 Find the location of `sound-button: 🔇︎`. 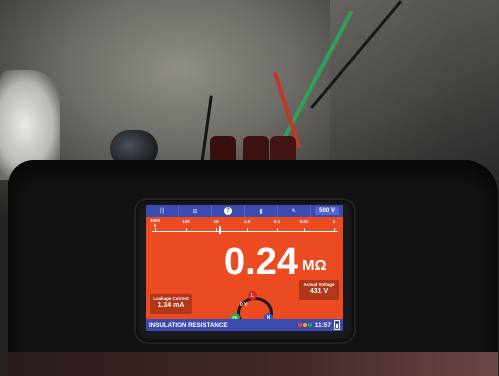

sound-button: 🔇︎ is located at coordinates (294, 211).